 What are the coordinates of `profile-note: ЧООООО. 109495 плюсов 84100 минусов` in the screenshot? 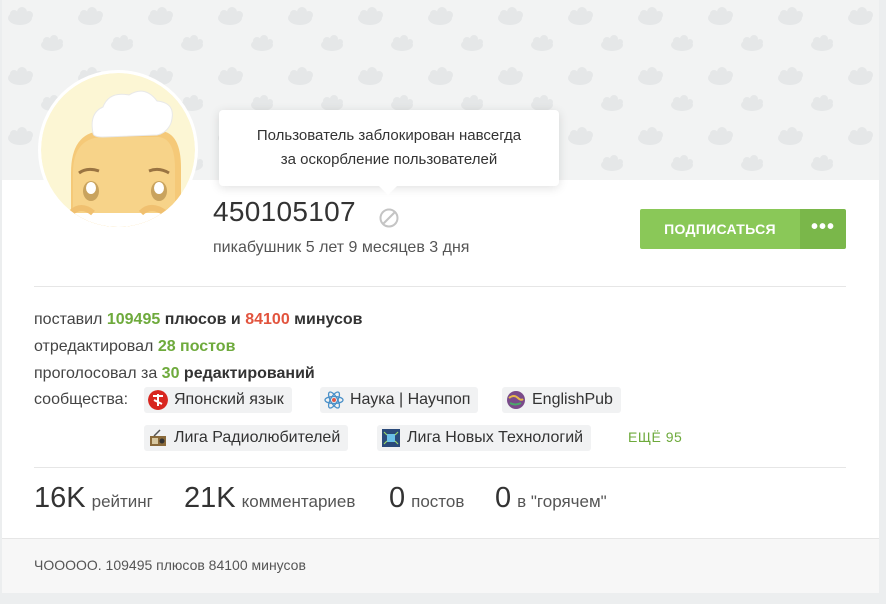 It's located at (170, 565).